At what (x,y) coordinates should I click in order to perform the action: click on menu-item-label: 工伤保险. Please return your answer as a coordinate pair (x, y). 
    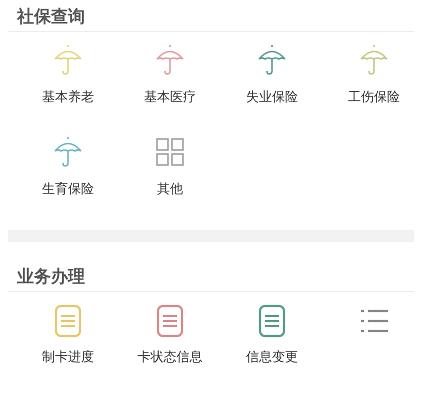
    Looking at the image, I should click on (374, 97).